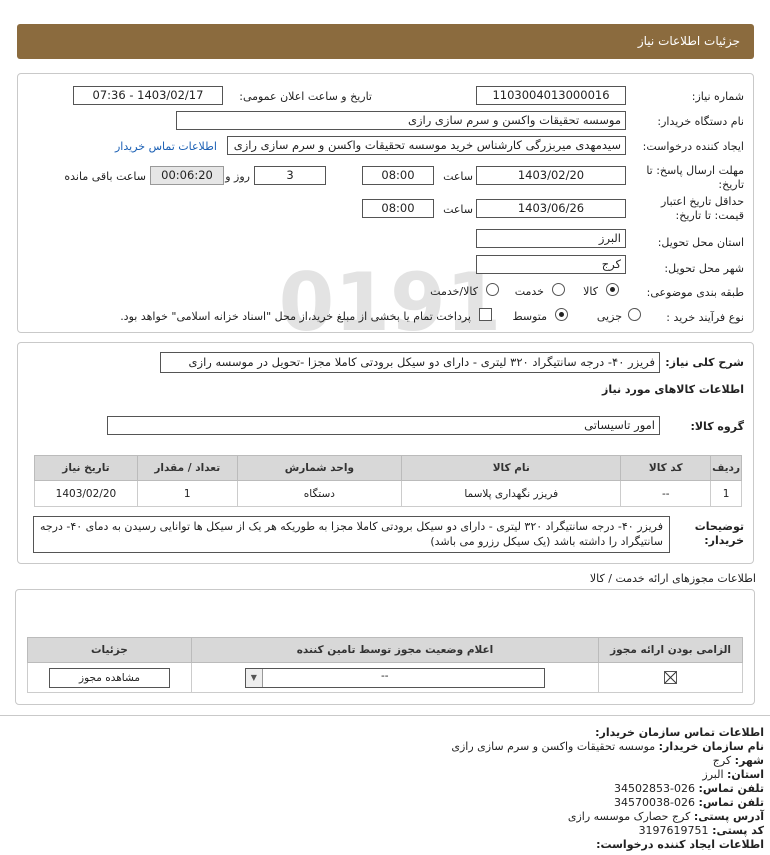 The width and height of the screenshot is (770, 855). I want to click on permit-status-select: ▼ --, so click(394, 678).